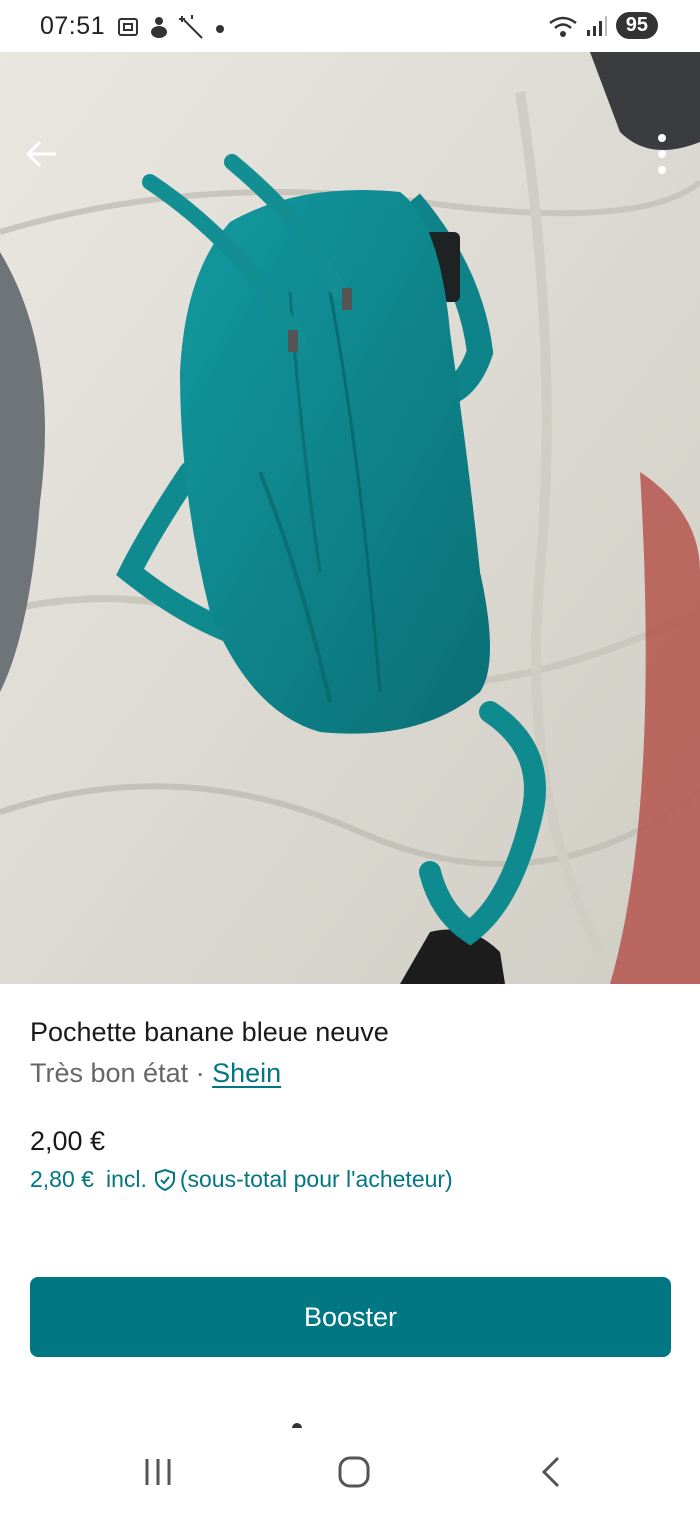 This screenshot has height=1517, width=700. I want to click on system-nav-bar, so click(350, 1473).